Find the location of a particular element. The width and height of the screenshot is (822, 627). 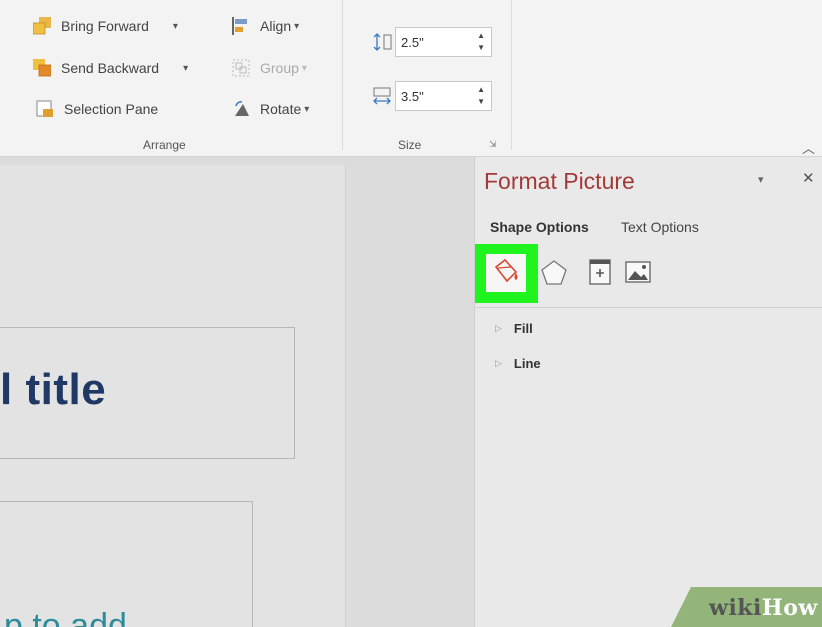

size-properties-icon is located at coordinates (600, 272).